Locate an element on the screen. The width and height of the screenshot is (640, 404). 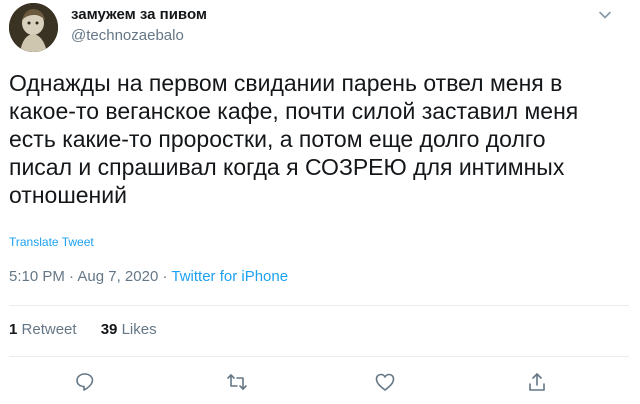
tweet-text-line: отношений is located at coordinates (68, 195).